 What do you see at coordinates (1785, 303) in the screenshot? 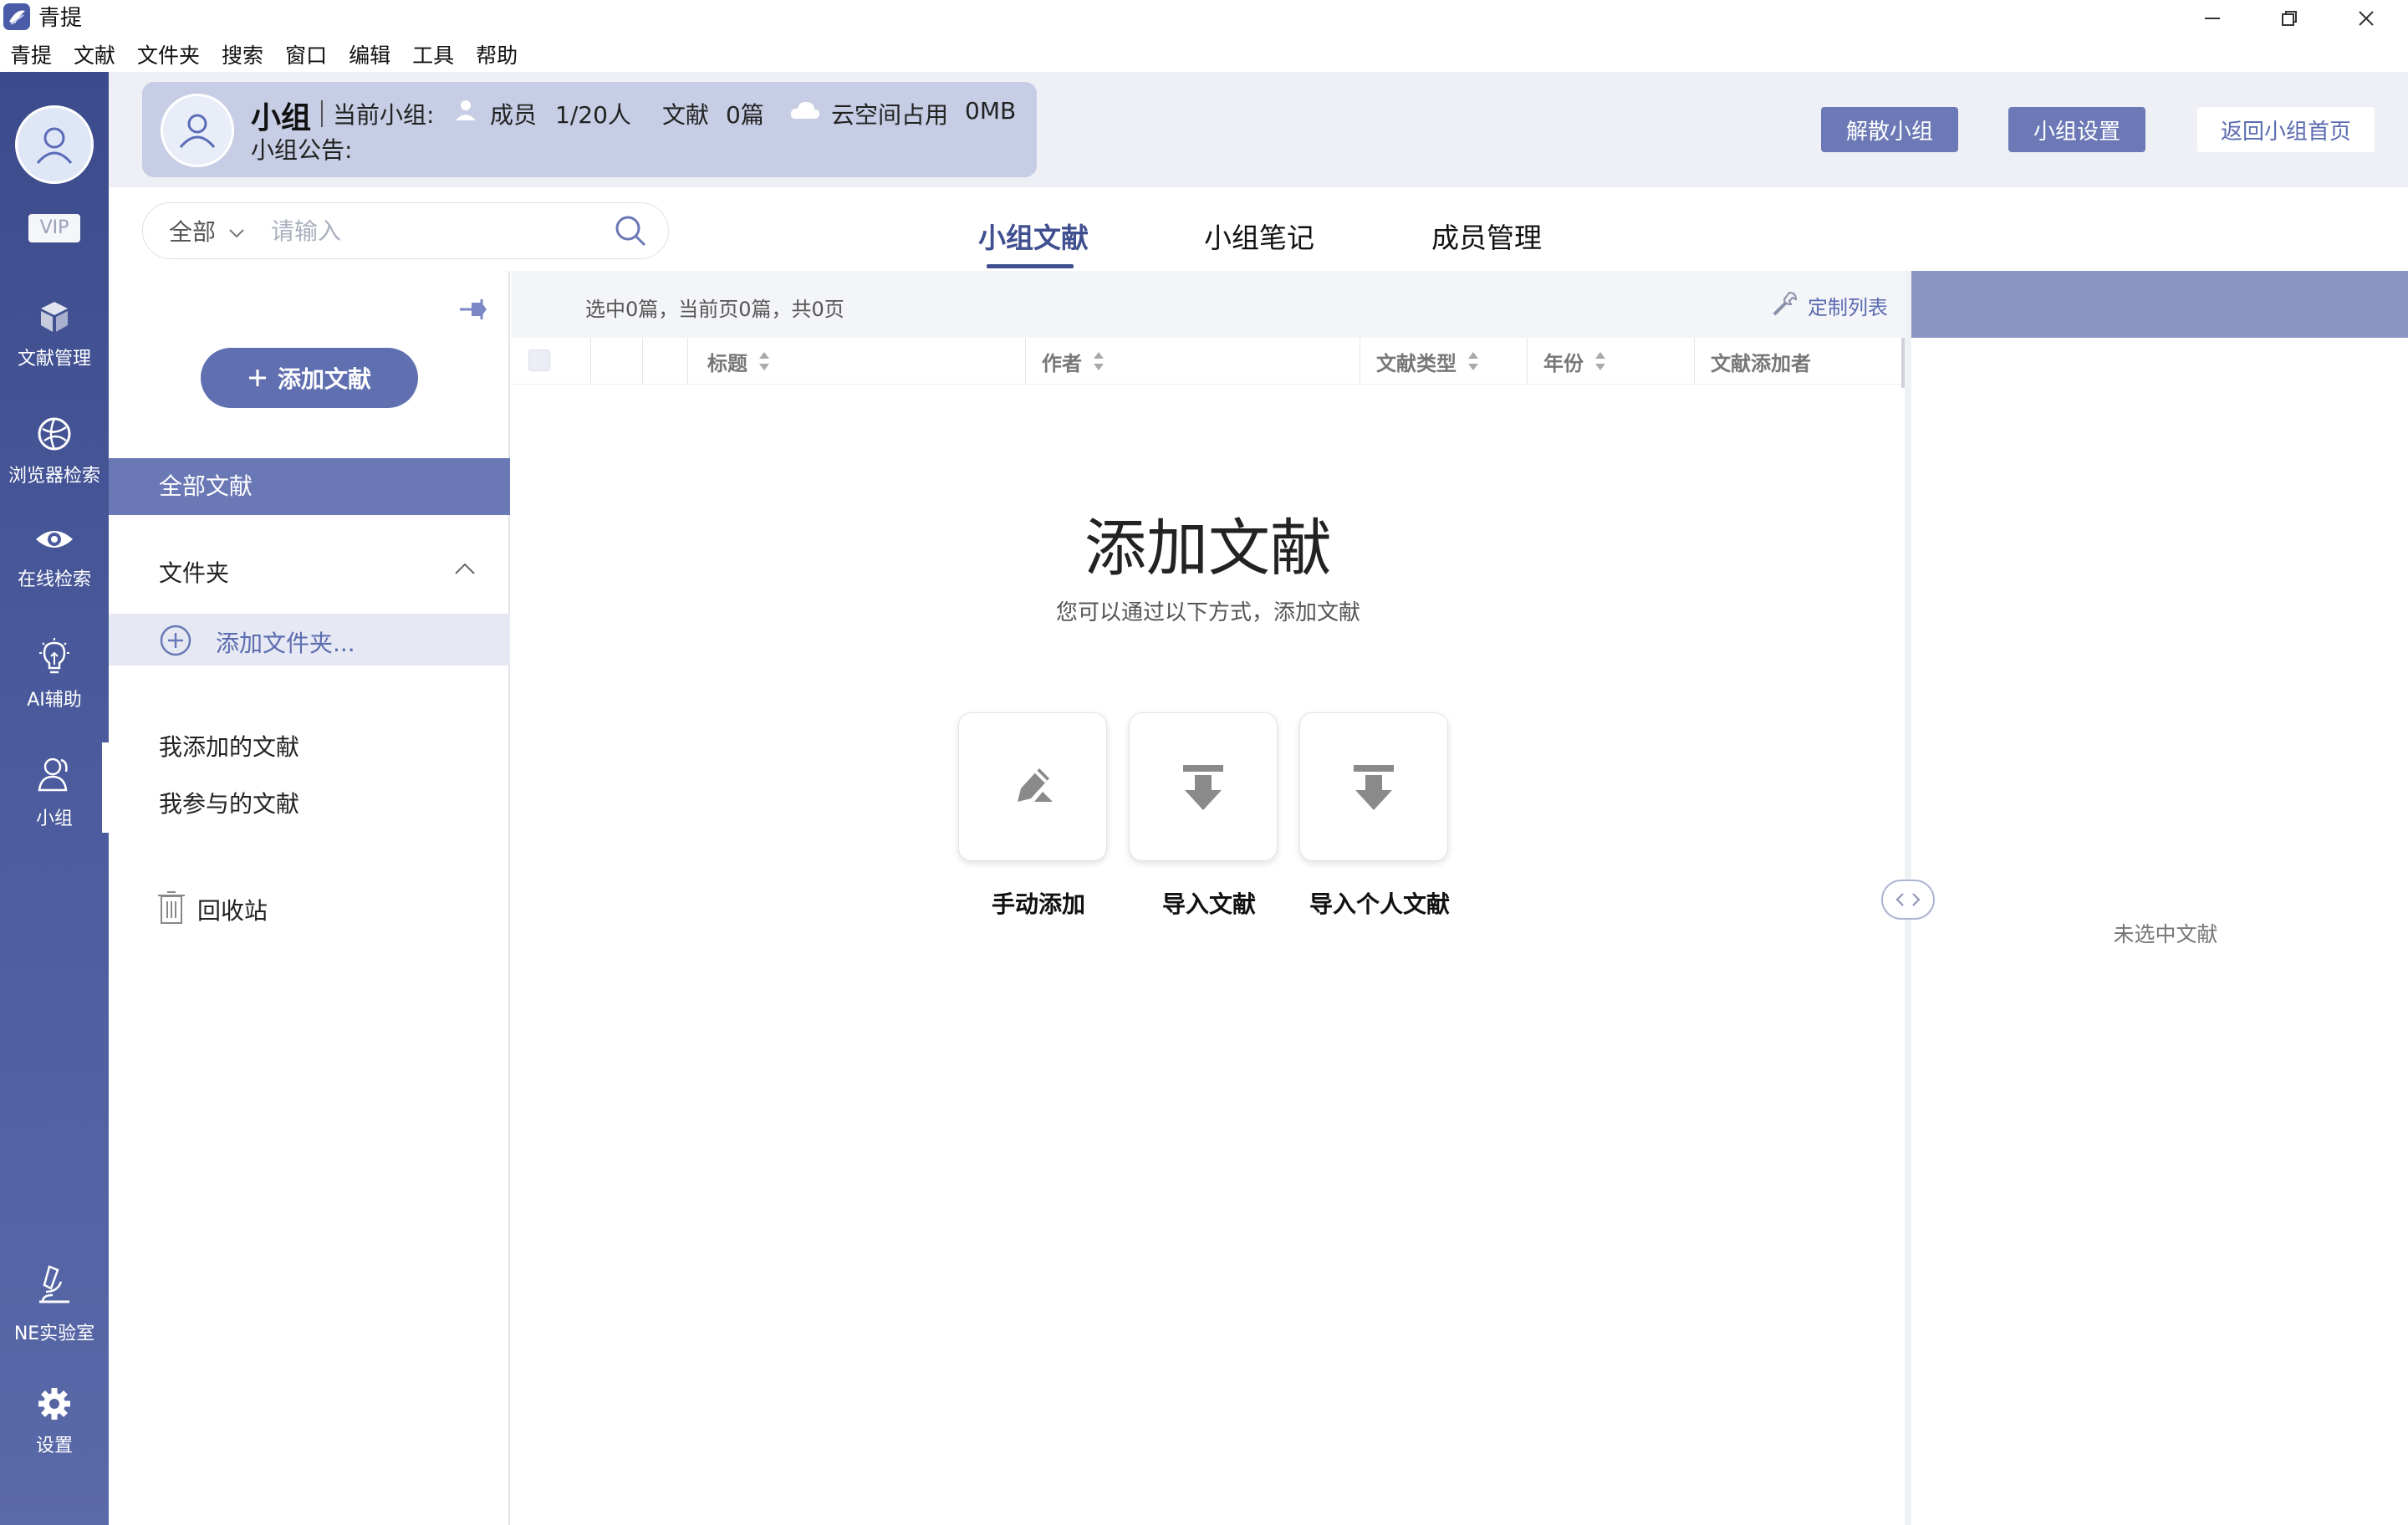
I see `wrench-icon` at bounding box center [1785, 303].